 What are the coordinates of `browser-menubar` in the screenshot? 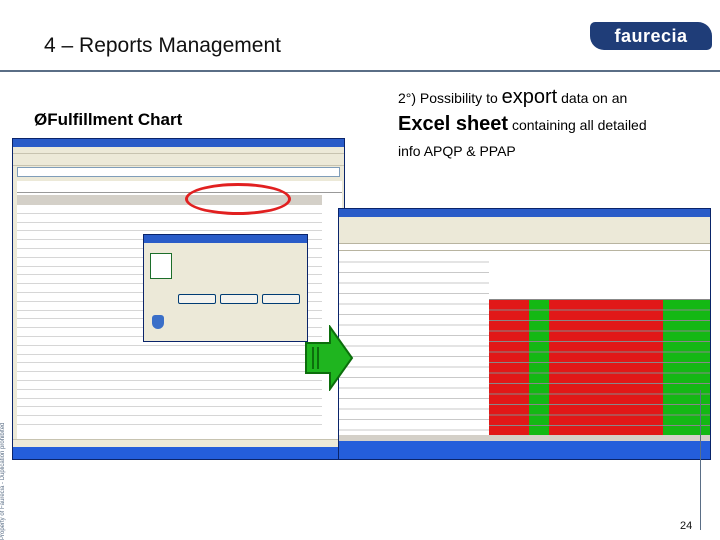 It's located at (178, 150).